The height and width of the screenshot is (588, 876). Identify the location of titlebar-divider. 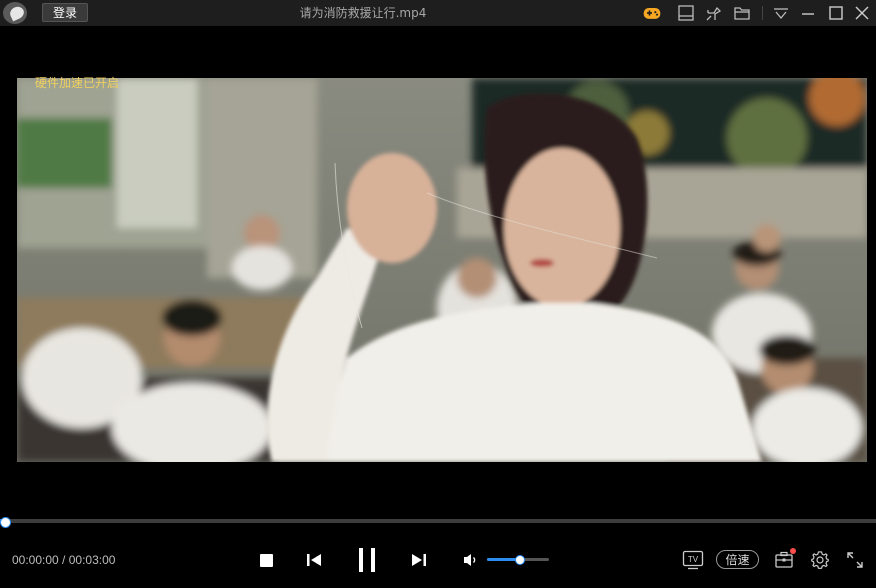
(762, 13).